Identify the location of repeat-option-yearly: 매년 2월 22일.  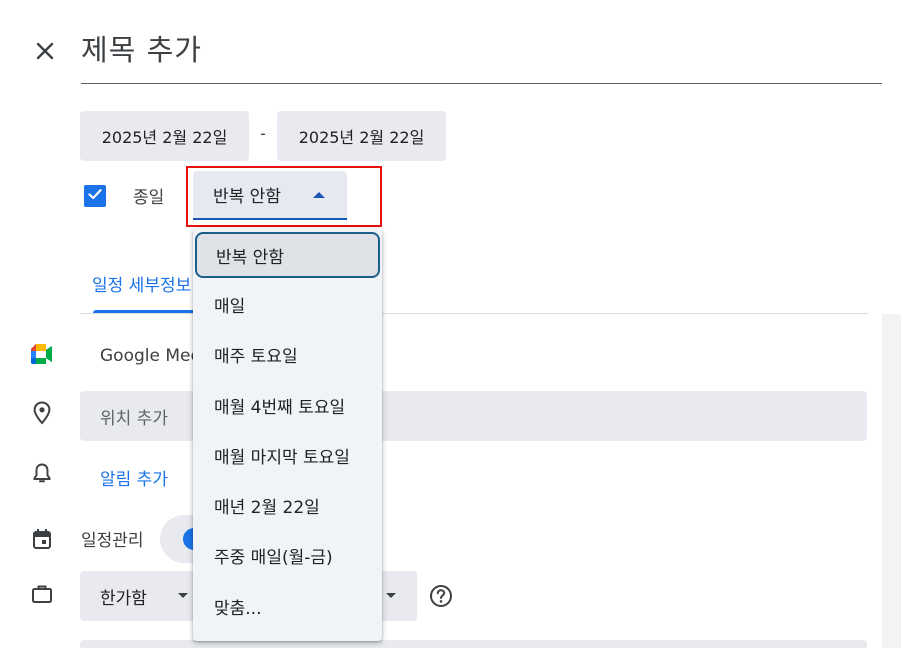
(287, 505).